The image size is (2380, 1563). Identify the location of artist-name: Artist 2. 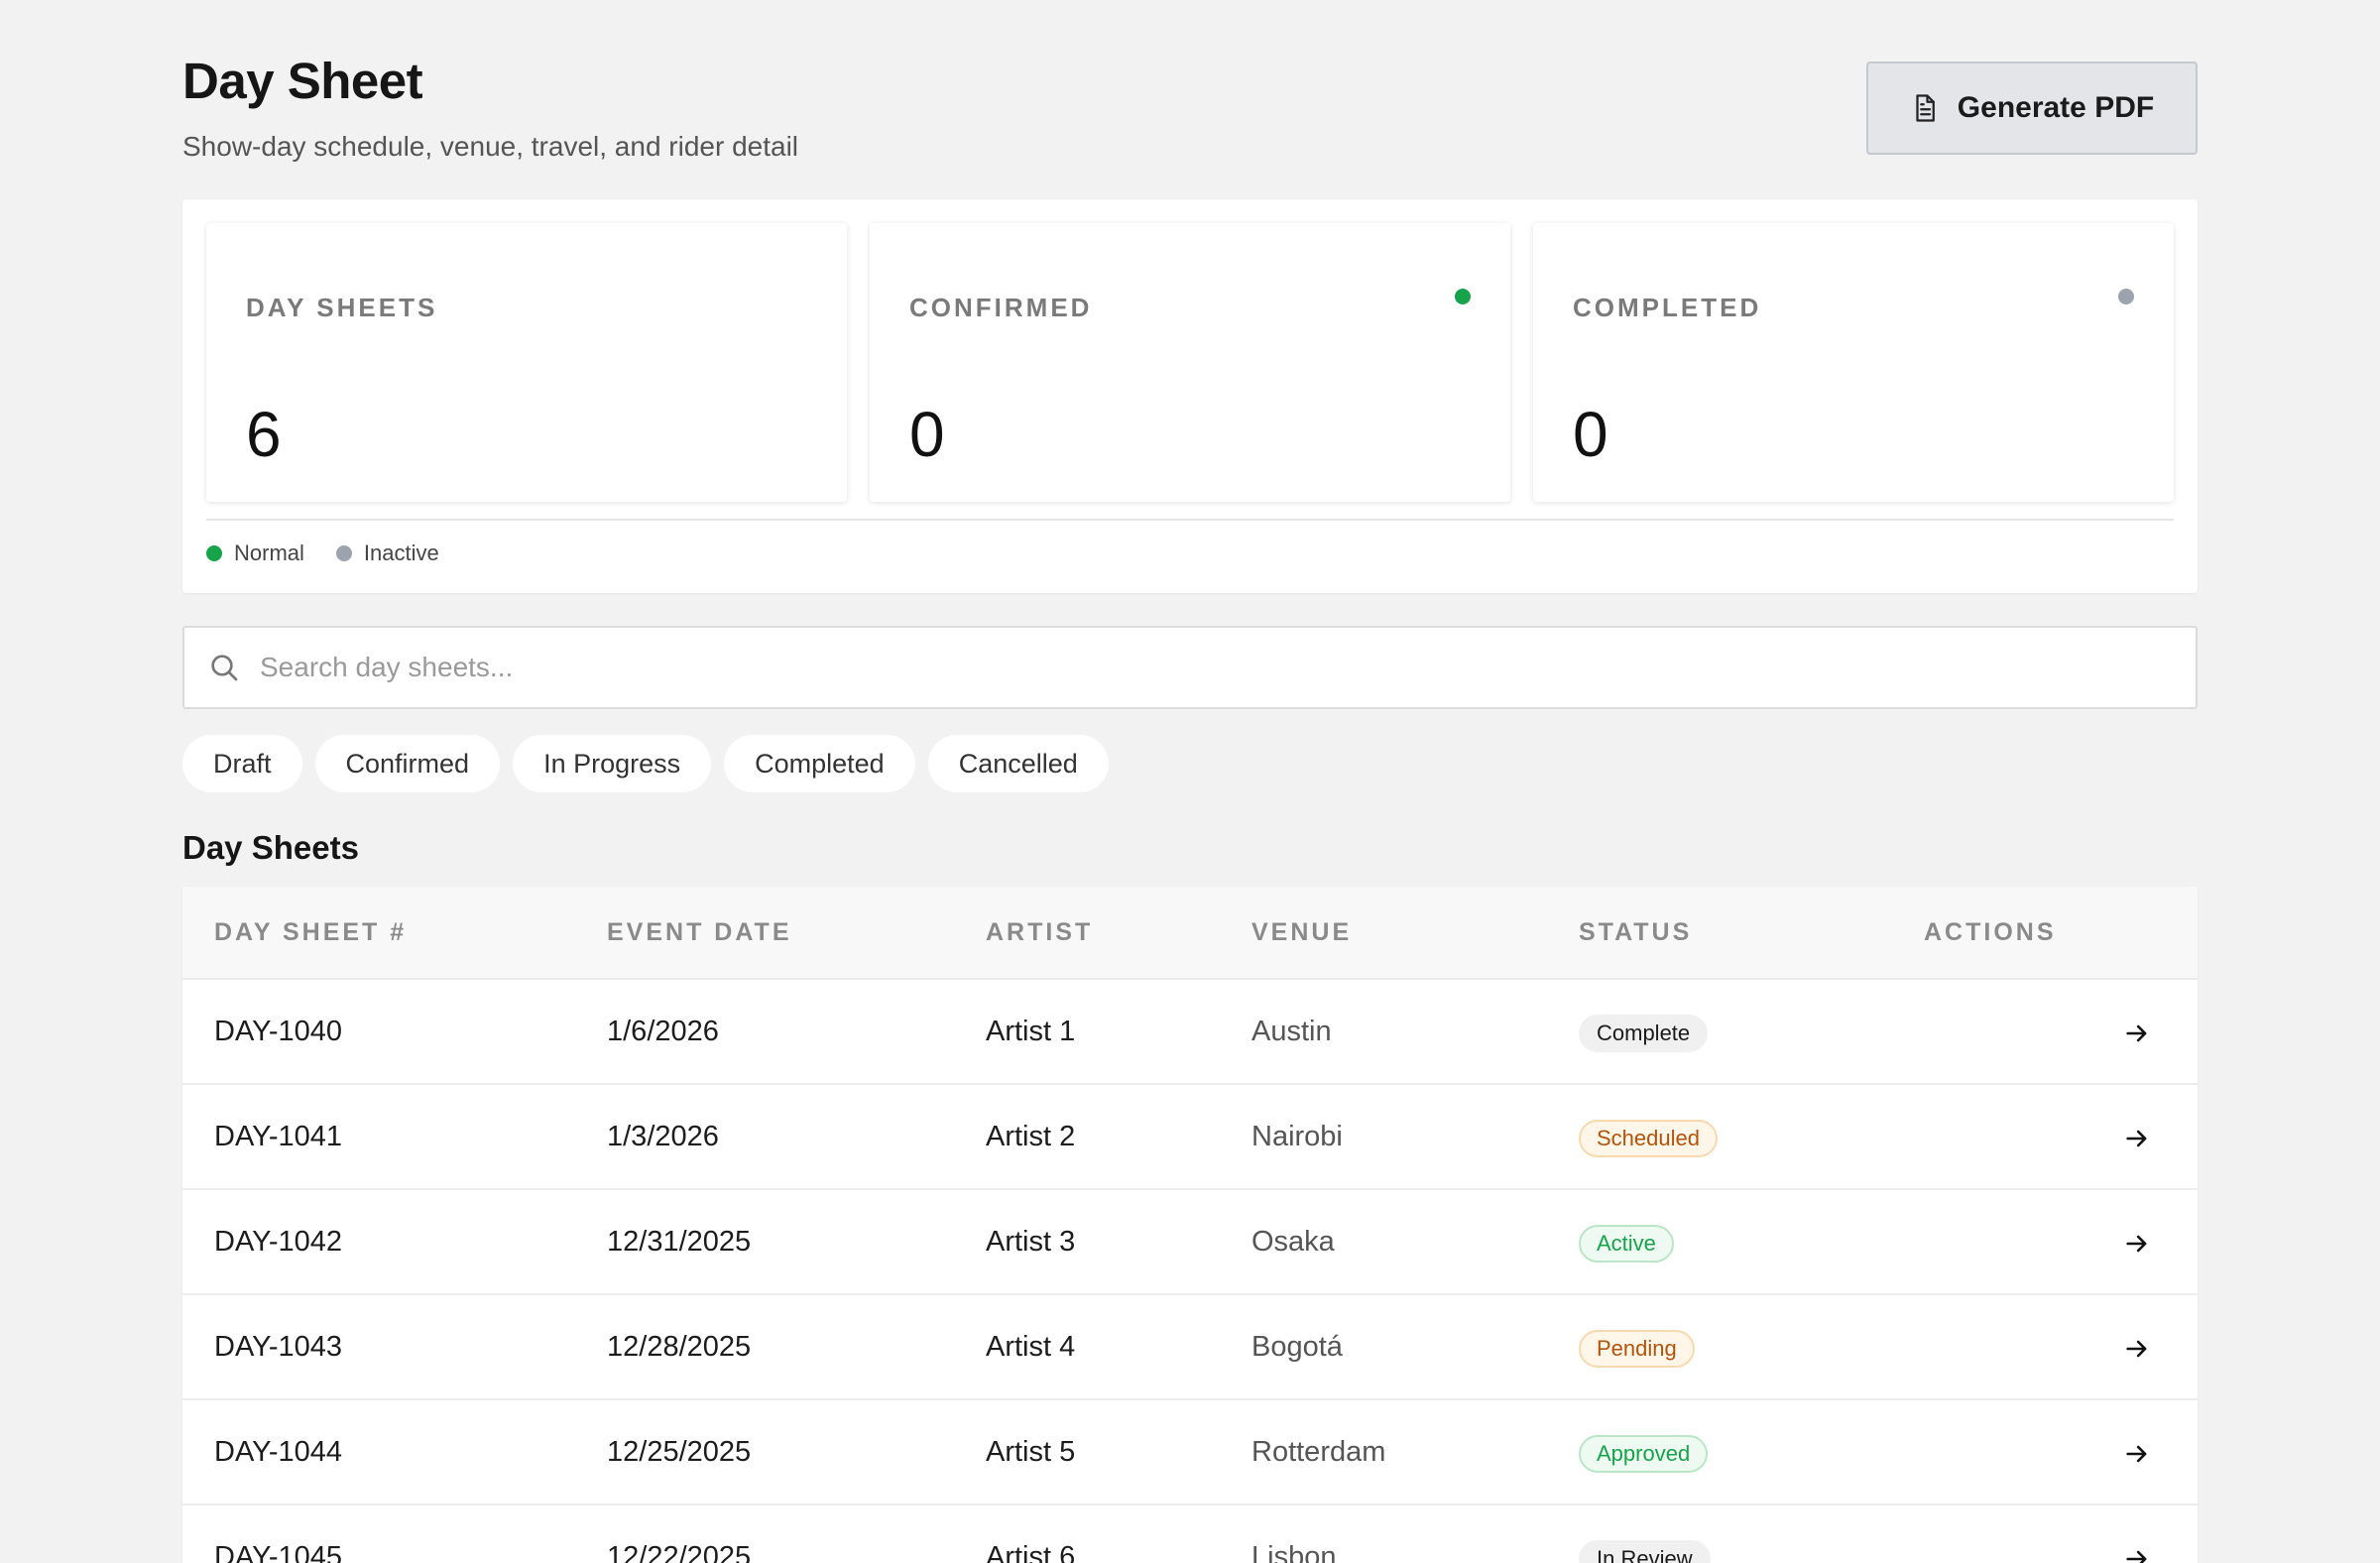
(1031, 1136).